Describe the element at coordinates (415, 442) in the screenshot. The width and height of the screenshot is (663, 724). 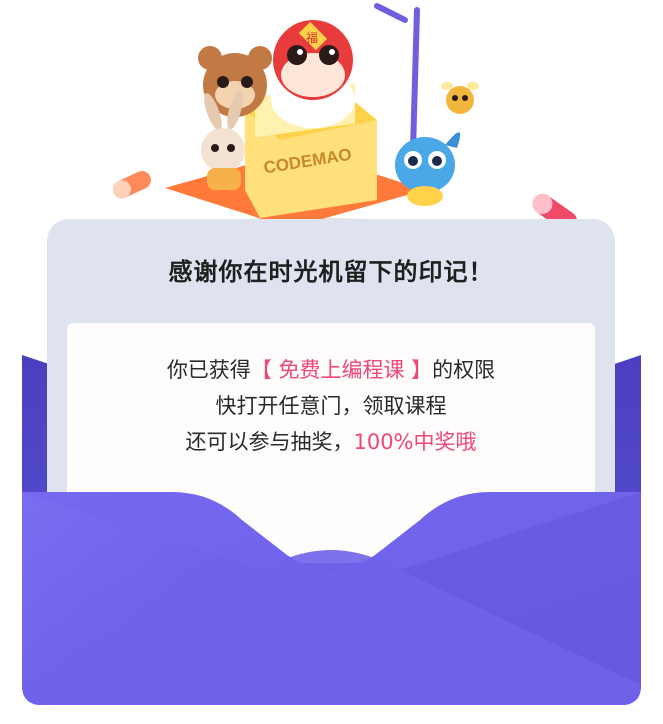
I see `lottery-highlight: 100%中奖哦` at that location.